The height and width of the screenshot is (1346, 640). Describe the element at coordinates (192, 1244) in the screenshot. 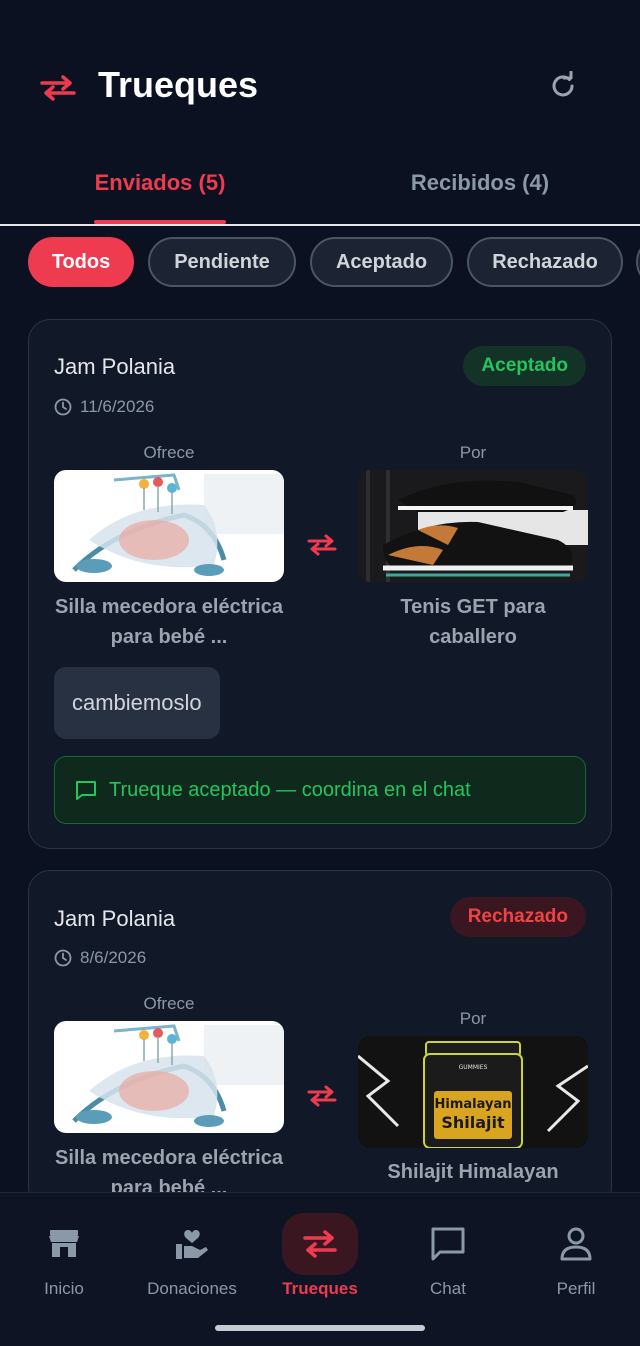

I see `donation-hand-icon` at that location.